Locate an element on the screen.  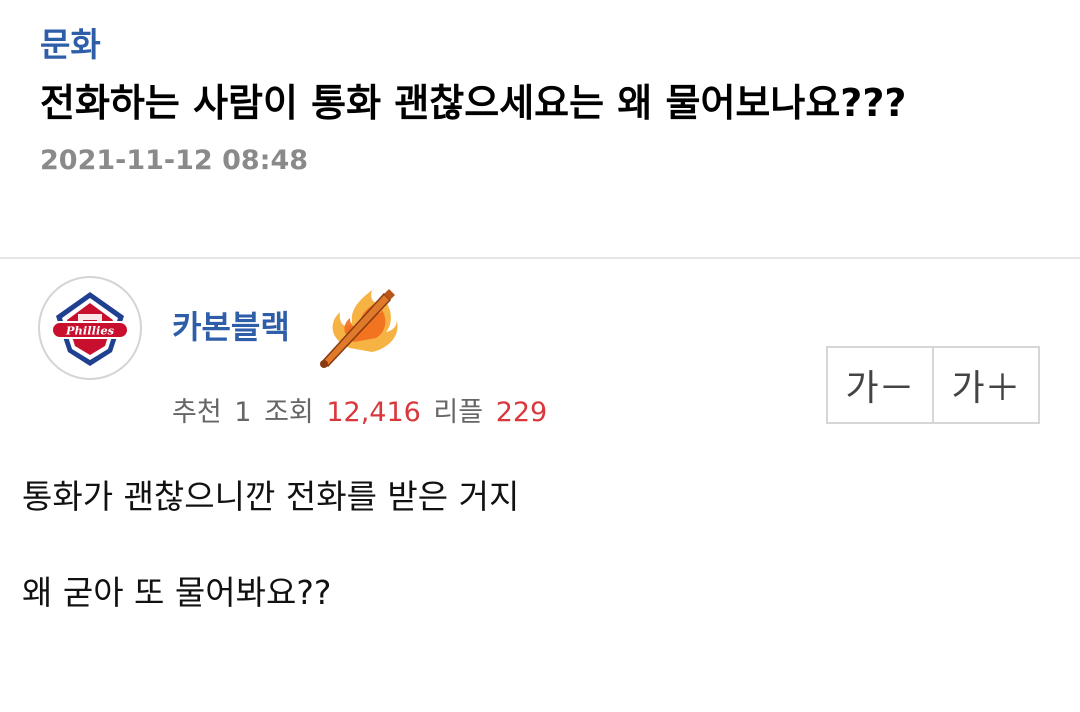
flaming-bat-icon is located at coordinates (359, 328).